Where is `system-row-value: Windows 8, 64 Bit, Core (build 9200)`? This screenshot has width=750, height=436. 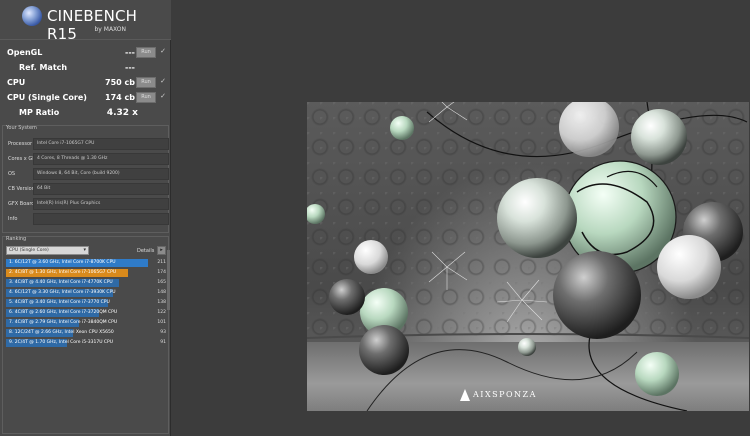 system-row-value: Windows 8, 64 Bit, Core (build 9200) is located at coordinates (101, 174).